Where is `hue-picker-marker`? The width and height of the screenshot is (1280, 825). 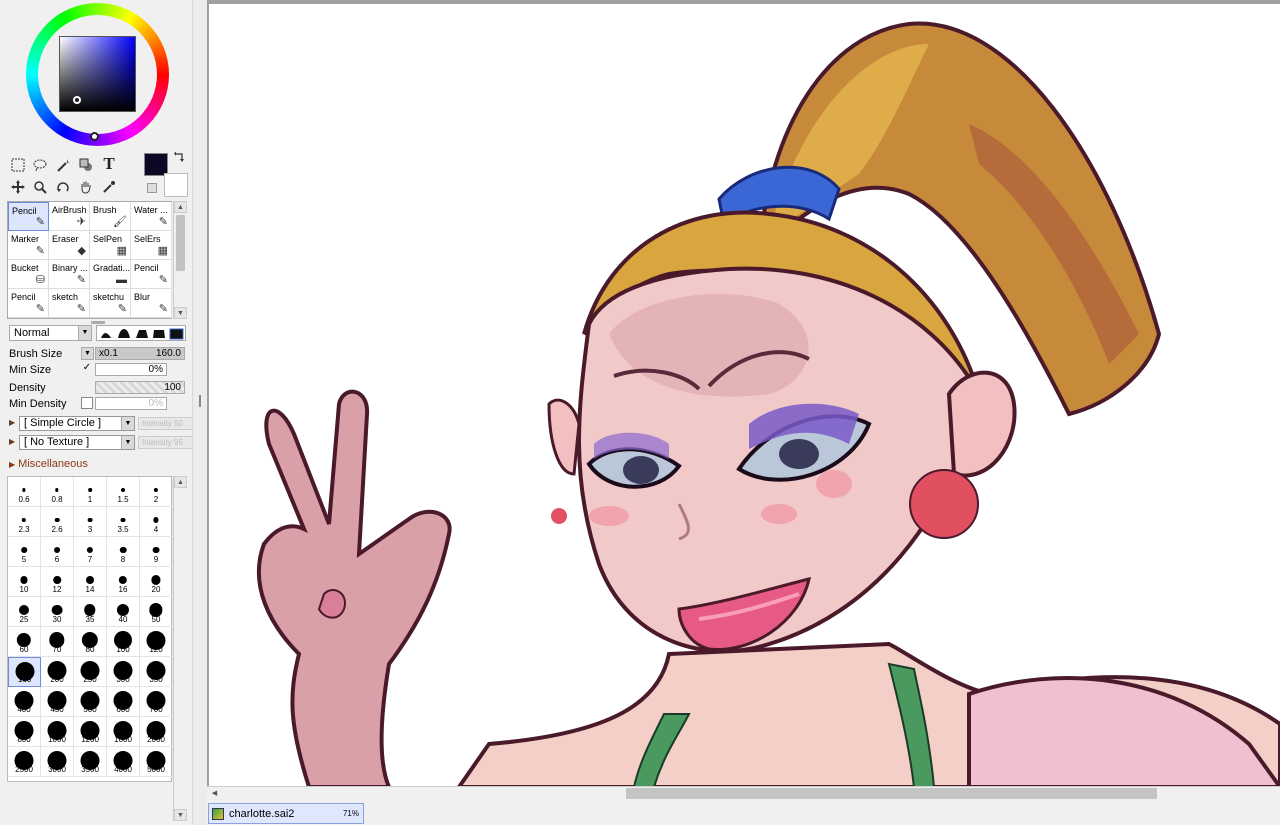
hue-picker-marker is located at coordinates (94, 136).